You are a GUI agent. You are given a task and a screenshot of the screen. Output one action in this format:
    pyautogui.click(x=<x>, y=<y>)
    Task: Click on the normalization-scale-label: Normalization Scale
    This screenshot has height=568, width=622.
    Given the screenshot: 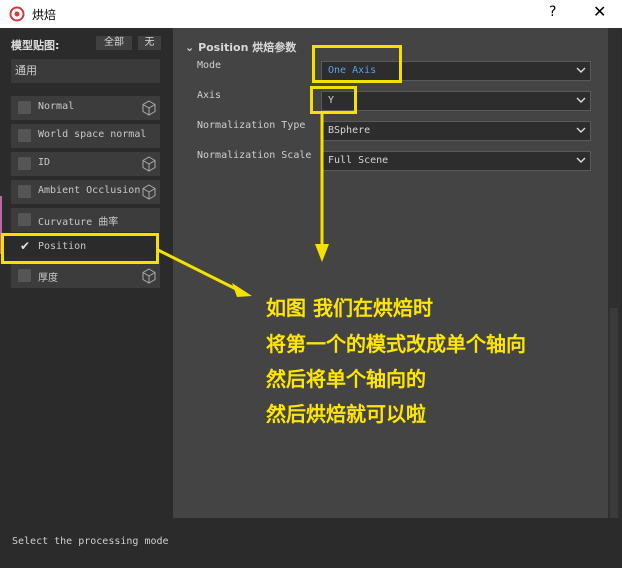 What is the action you would take?
    pyautogui.click(x=254, y=155)
    